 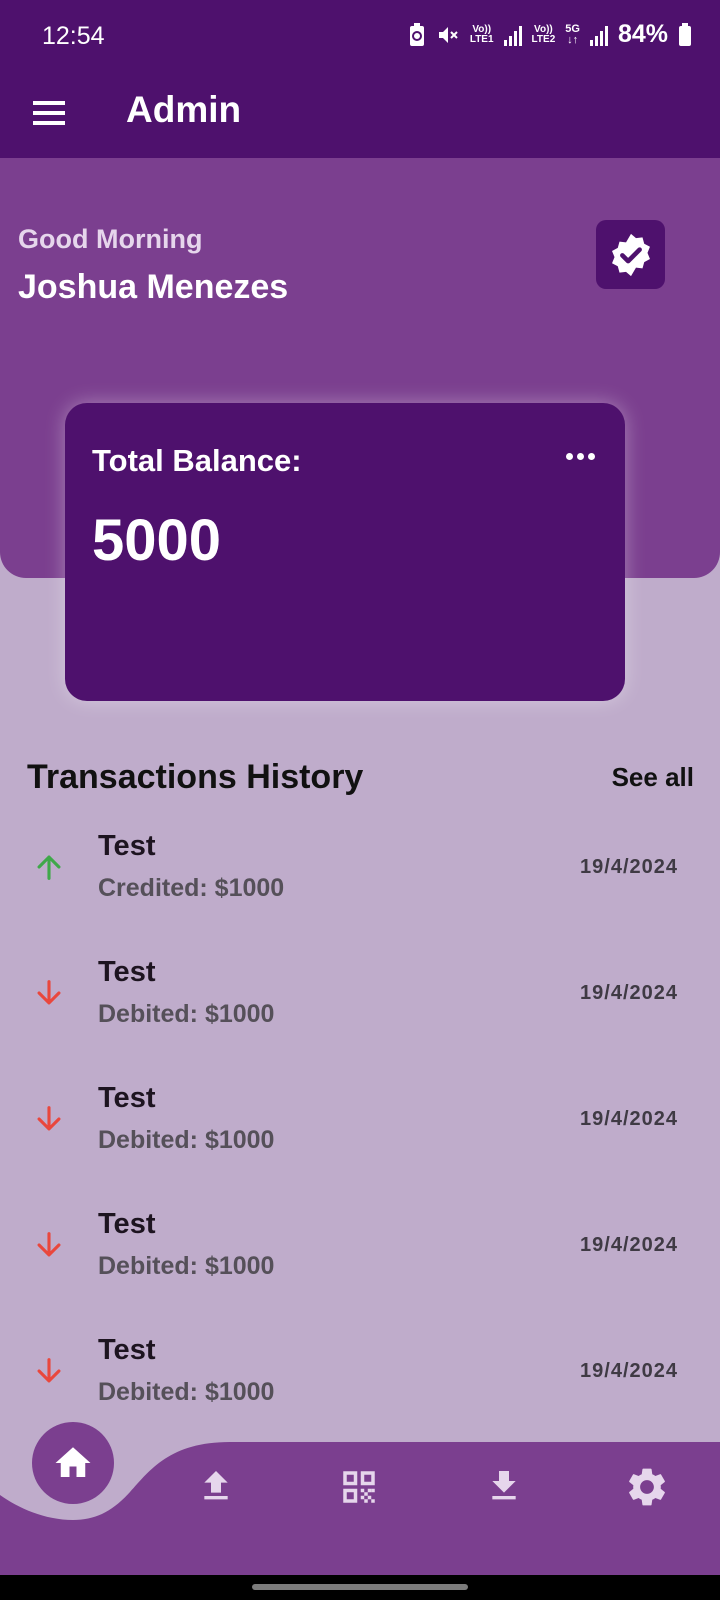 I want to click on battery-percent: 84%, so click(x=642, y=34).